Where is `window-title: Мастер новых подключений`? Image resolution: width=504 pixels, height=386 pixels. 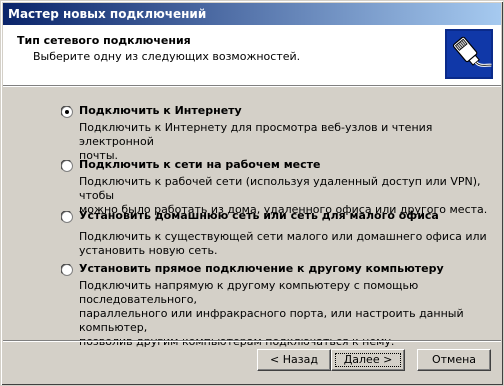
window-title: Мастер новых подключений is located at coordinates (107, 14).